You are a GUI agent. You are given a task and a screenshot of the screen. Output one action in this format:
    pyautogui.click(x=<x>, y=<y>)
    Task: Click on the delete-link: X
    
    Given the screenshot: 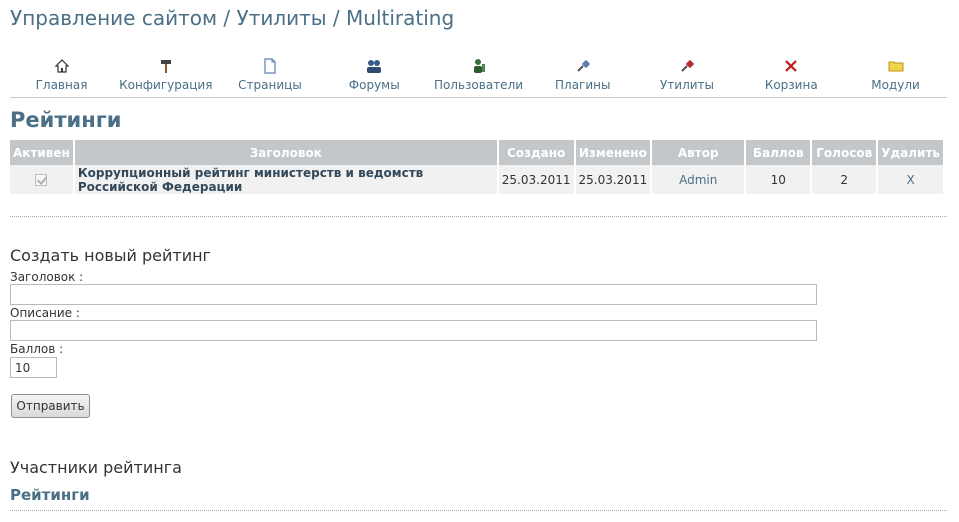 What is the action you would take?
    pyautogui.click(x=910, y=179)
    